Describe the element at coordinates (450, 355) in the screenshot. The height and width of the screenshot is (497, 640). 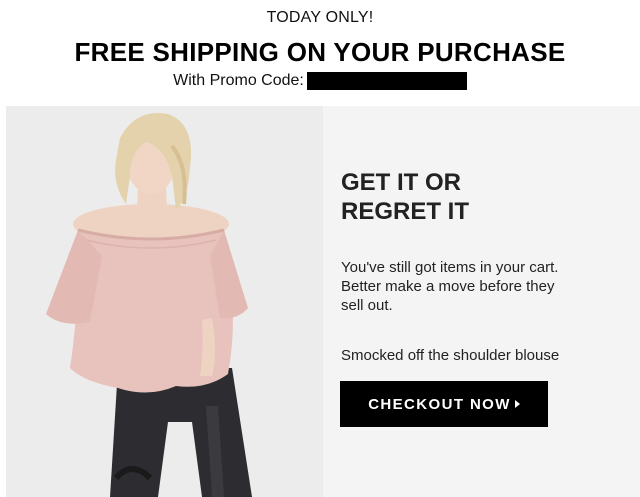
I see `product-name: Smocked off the shoulder blouse` at that location.